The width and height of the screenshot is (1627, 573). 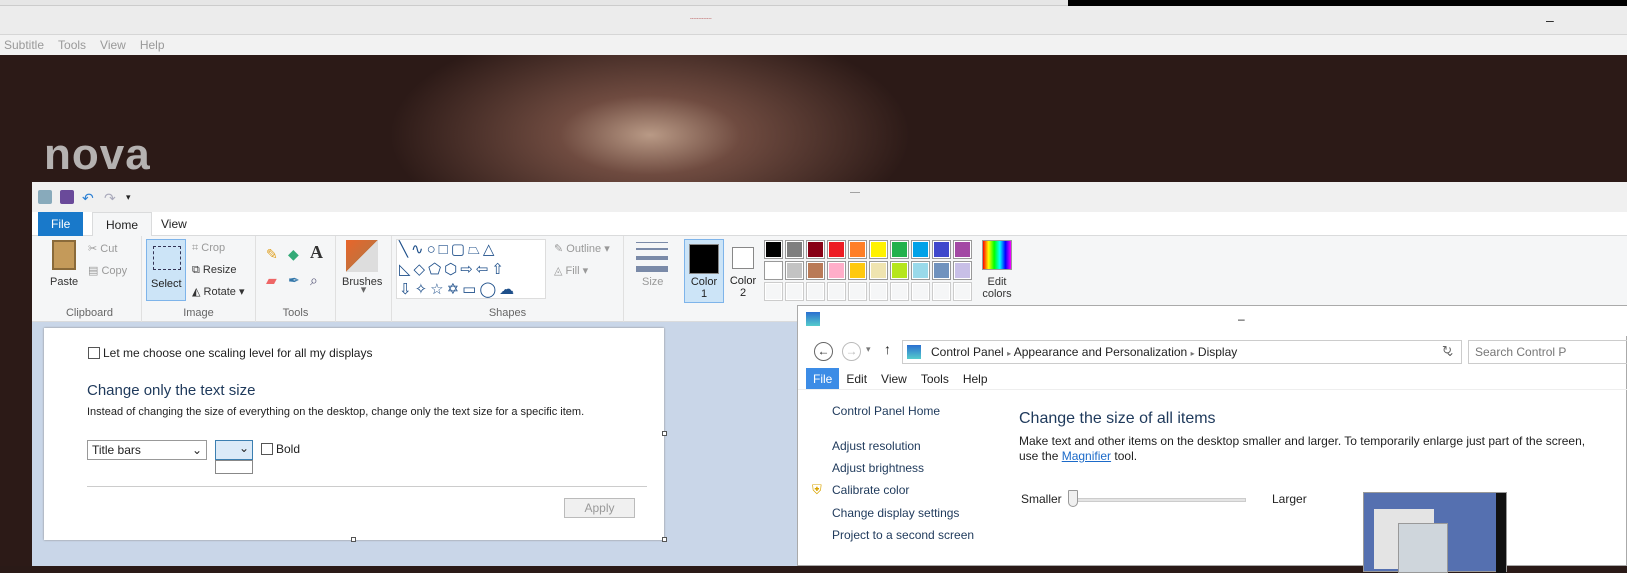 I want to click on magnifier-link: Magnifier, so click(x=1086, y=456).